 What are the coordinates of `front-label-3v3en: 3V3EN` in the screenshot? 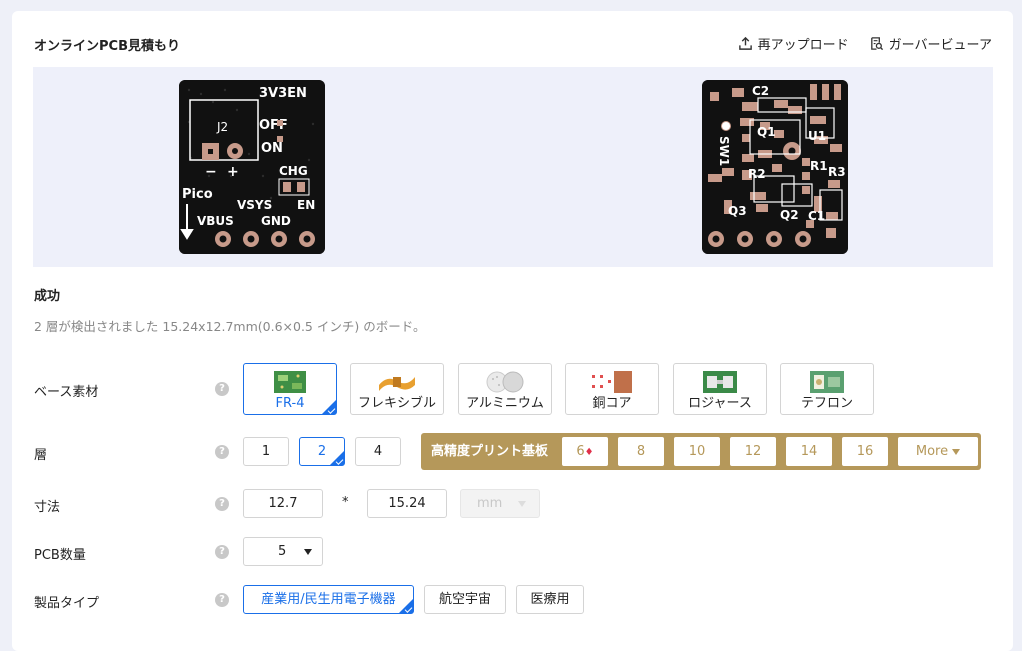 It's located at (283, 93).